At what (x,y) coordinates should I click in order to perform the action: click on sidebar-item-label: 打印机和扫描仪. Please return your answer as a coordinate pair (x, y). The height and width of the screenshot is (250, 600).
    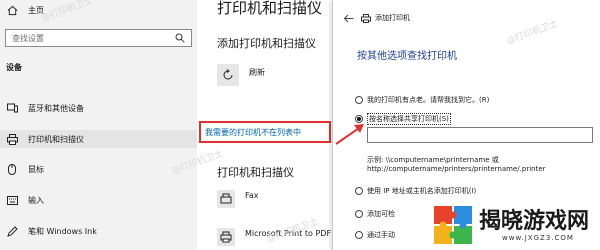
    Looking at the image, I should click on (56, 139).